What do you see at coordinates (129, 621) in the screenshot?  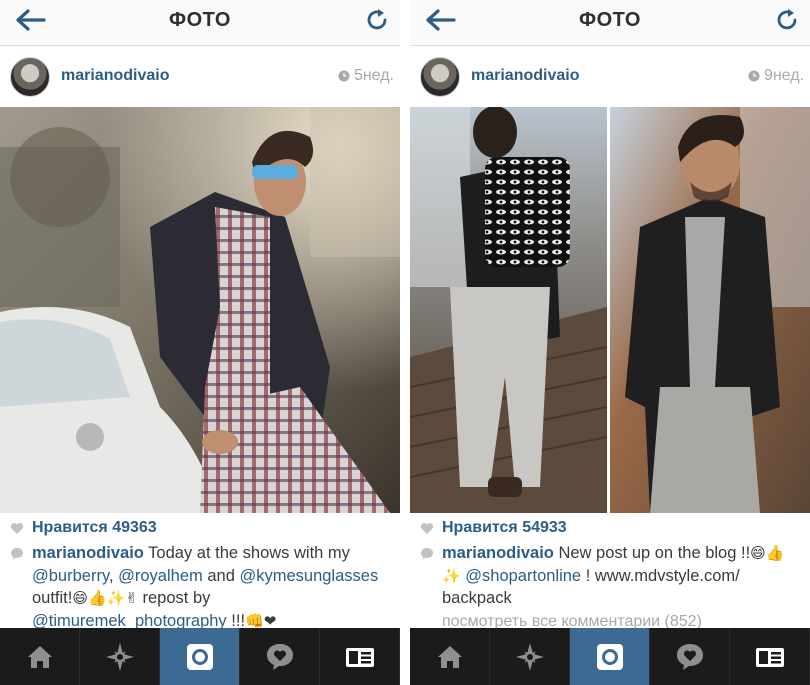 I see `mention-link: @timuremek_photography` at bounding box center [129, 621].